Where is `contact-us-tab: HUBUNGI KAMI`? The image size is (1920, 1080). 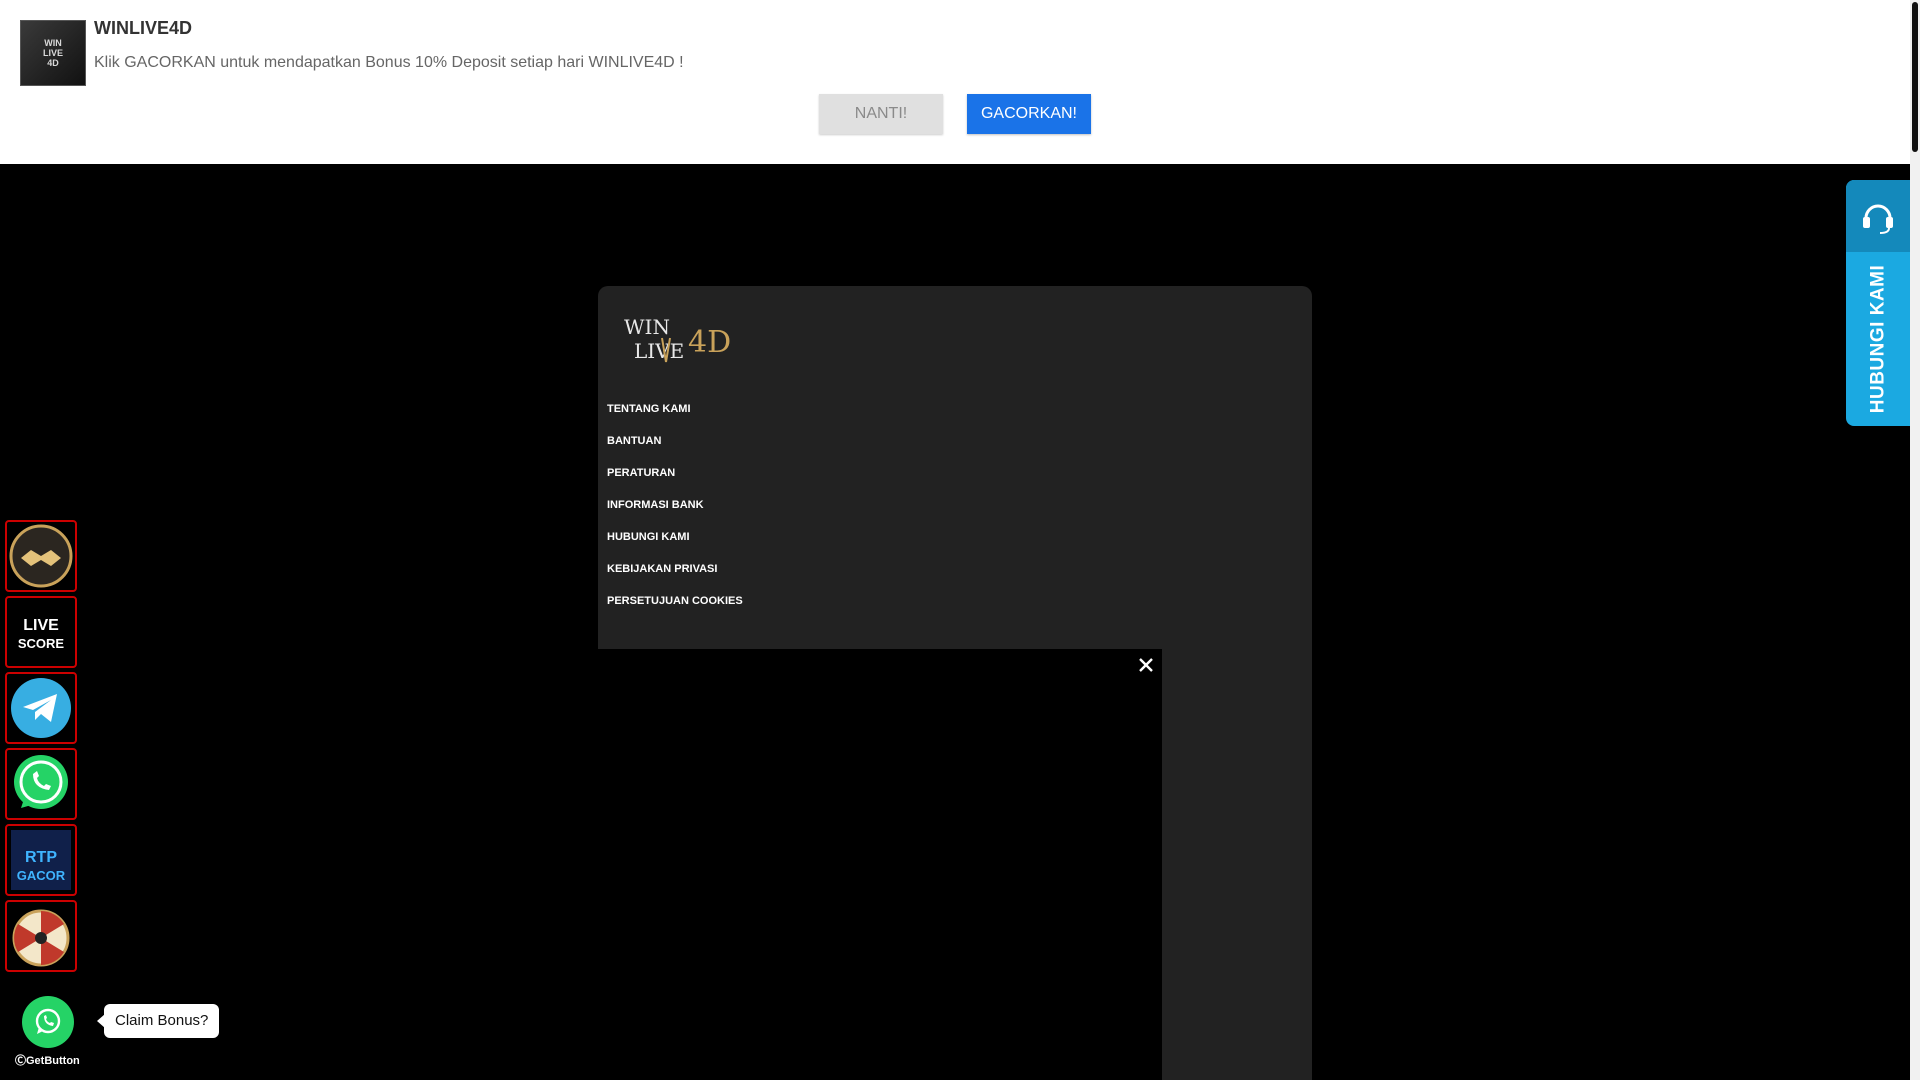 contact-us-tab: HUBUNGI KAMI is located at coordinates (1878, 303).